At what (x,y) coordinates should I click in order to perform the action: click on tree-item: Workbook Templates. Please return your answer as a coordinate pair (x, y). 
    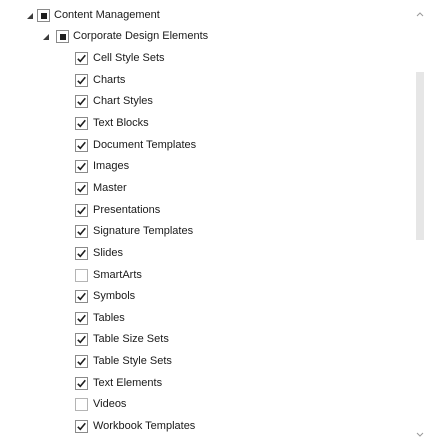
    Looking at the image, I should click on (205, 426).